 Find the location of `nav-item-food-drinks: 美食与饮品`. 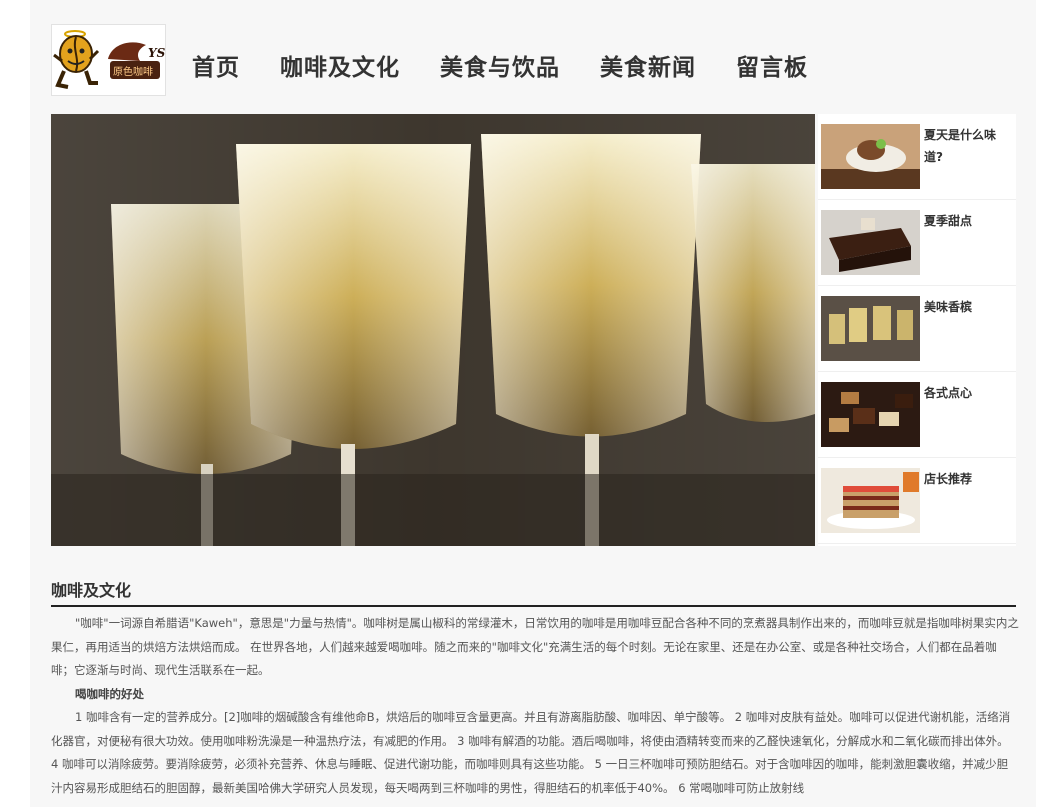

nav-item-food-drinks: 美食与饮品 is located at coordinates (500, 65).